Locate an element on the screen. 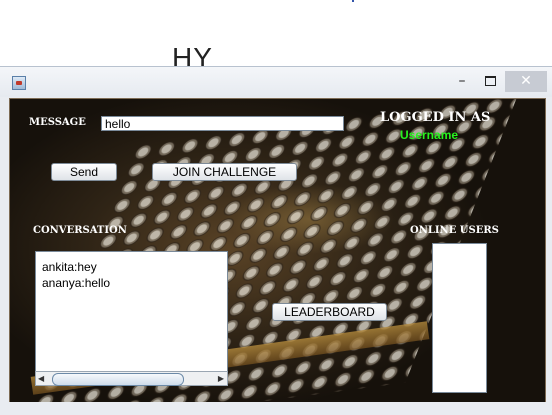  window-bottom-edge is located at coordinates (276, 408).